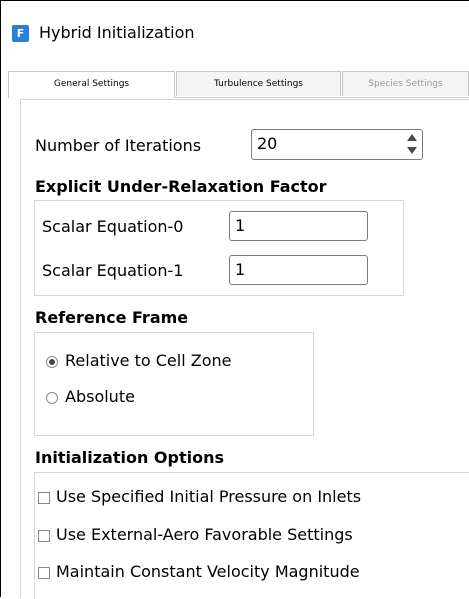 The height and width of the screenshot is (599, 469). Describe the element at coordinates (112, 317) in the screenshot. I see `reference-frame-heading: Reference Frame` at that location.